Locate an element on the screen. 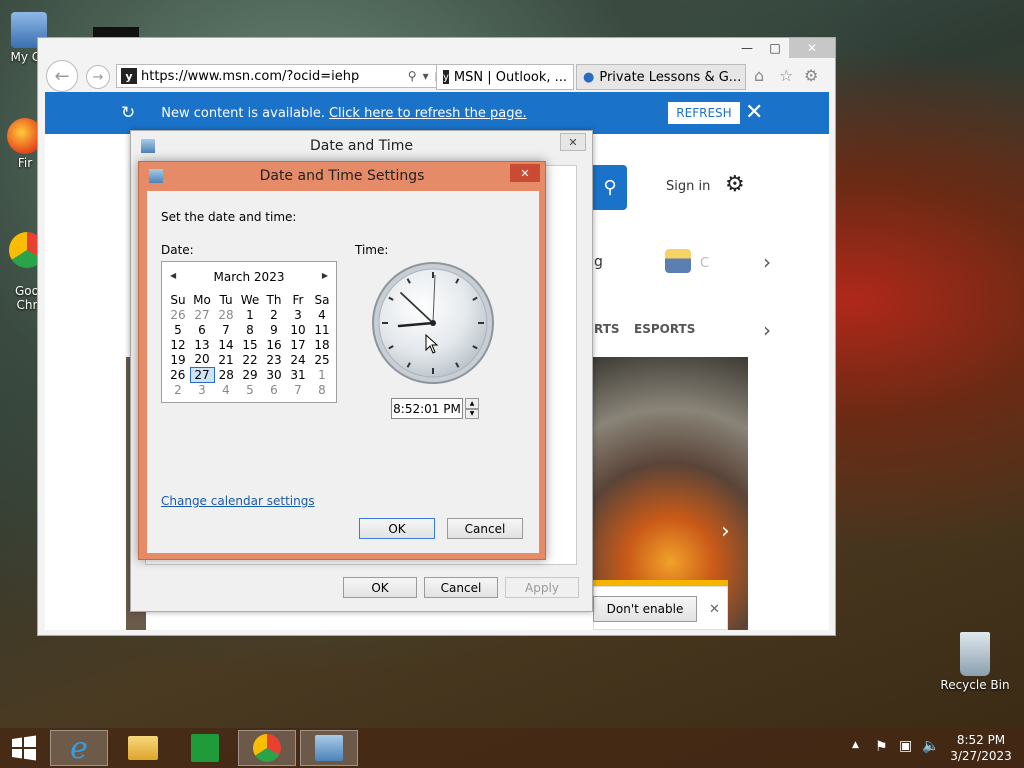  spinner-up-icon: ▲ is located at coordinates (472, 403).